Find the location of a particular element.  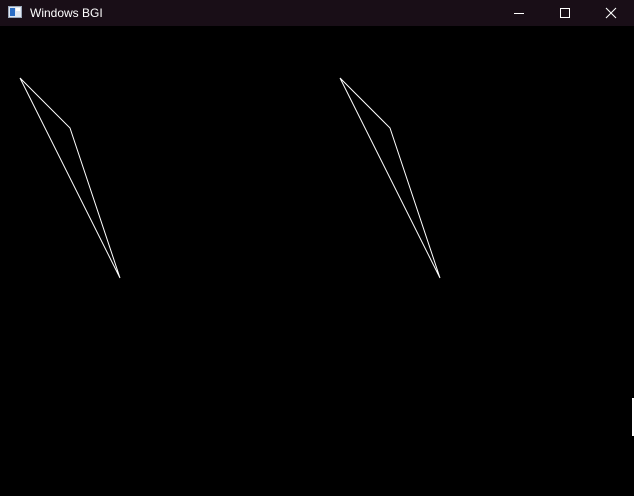

titlebar: Windows BGI is located at coordinates (317, 13).